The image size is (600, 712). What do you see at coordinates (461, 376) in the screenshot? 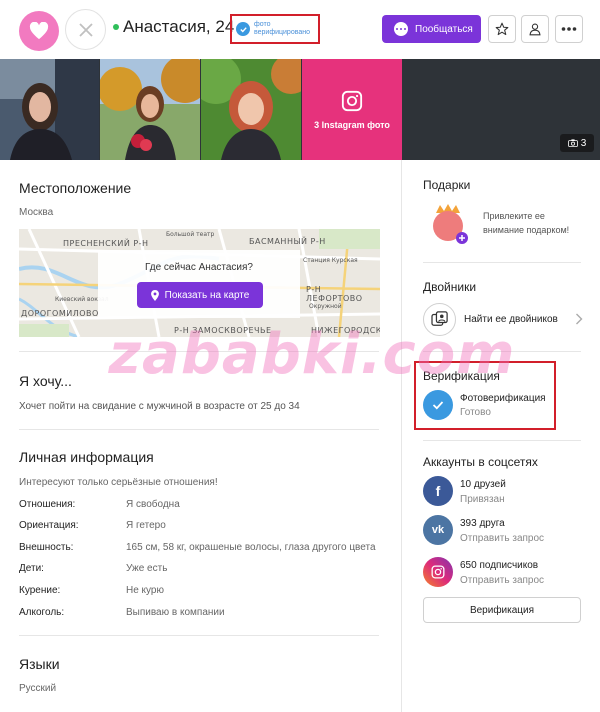
I see `verification-title: Верификация` at bounding box center [461, 376].